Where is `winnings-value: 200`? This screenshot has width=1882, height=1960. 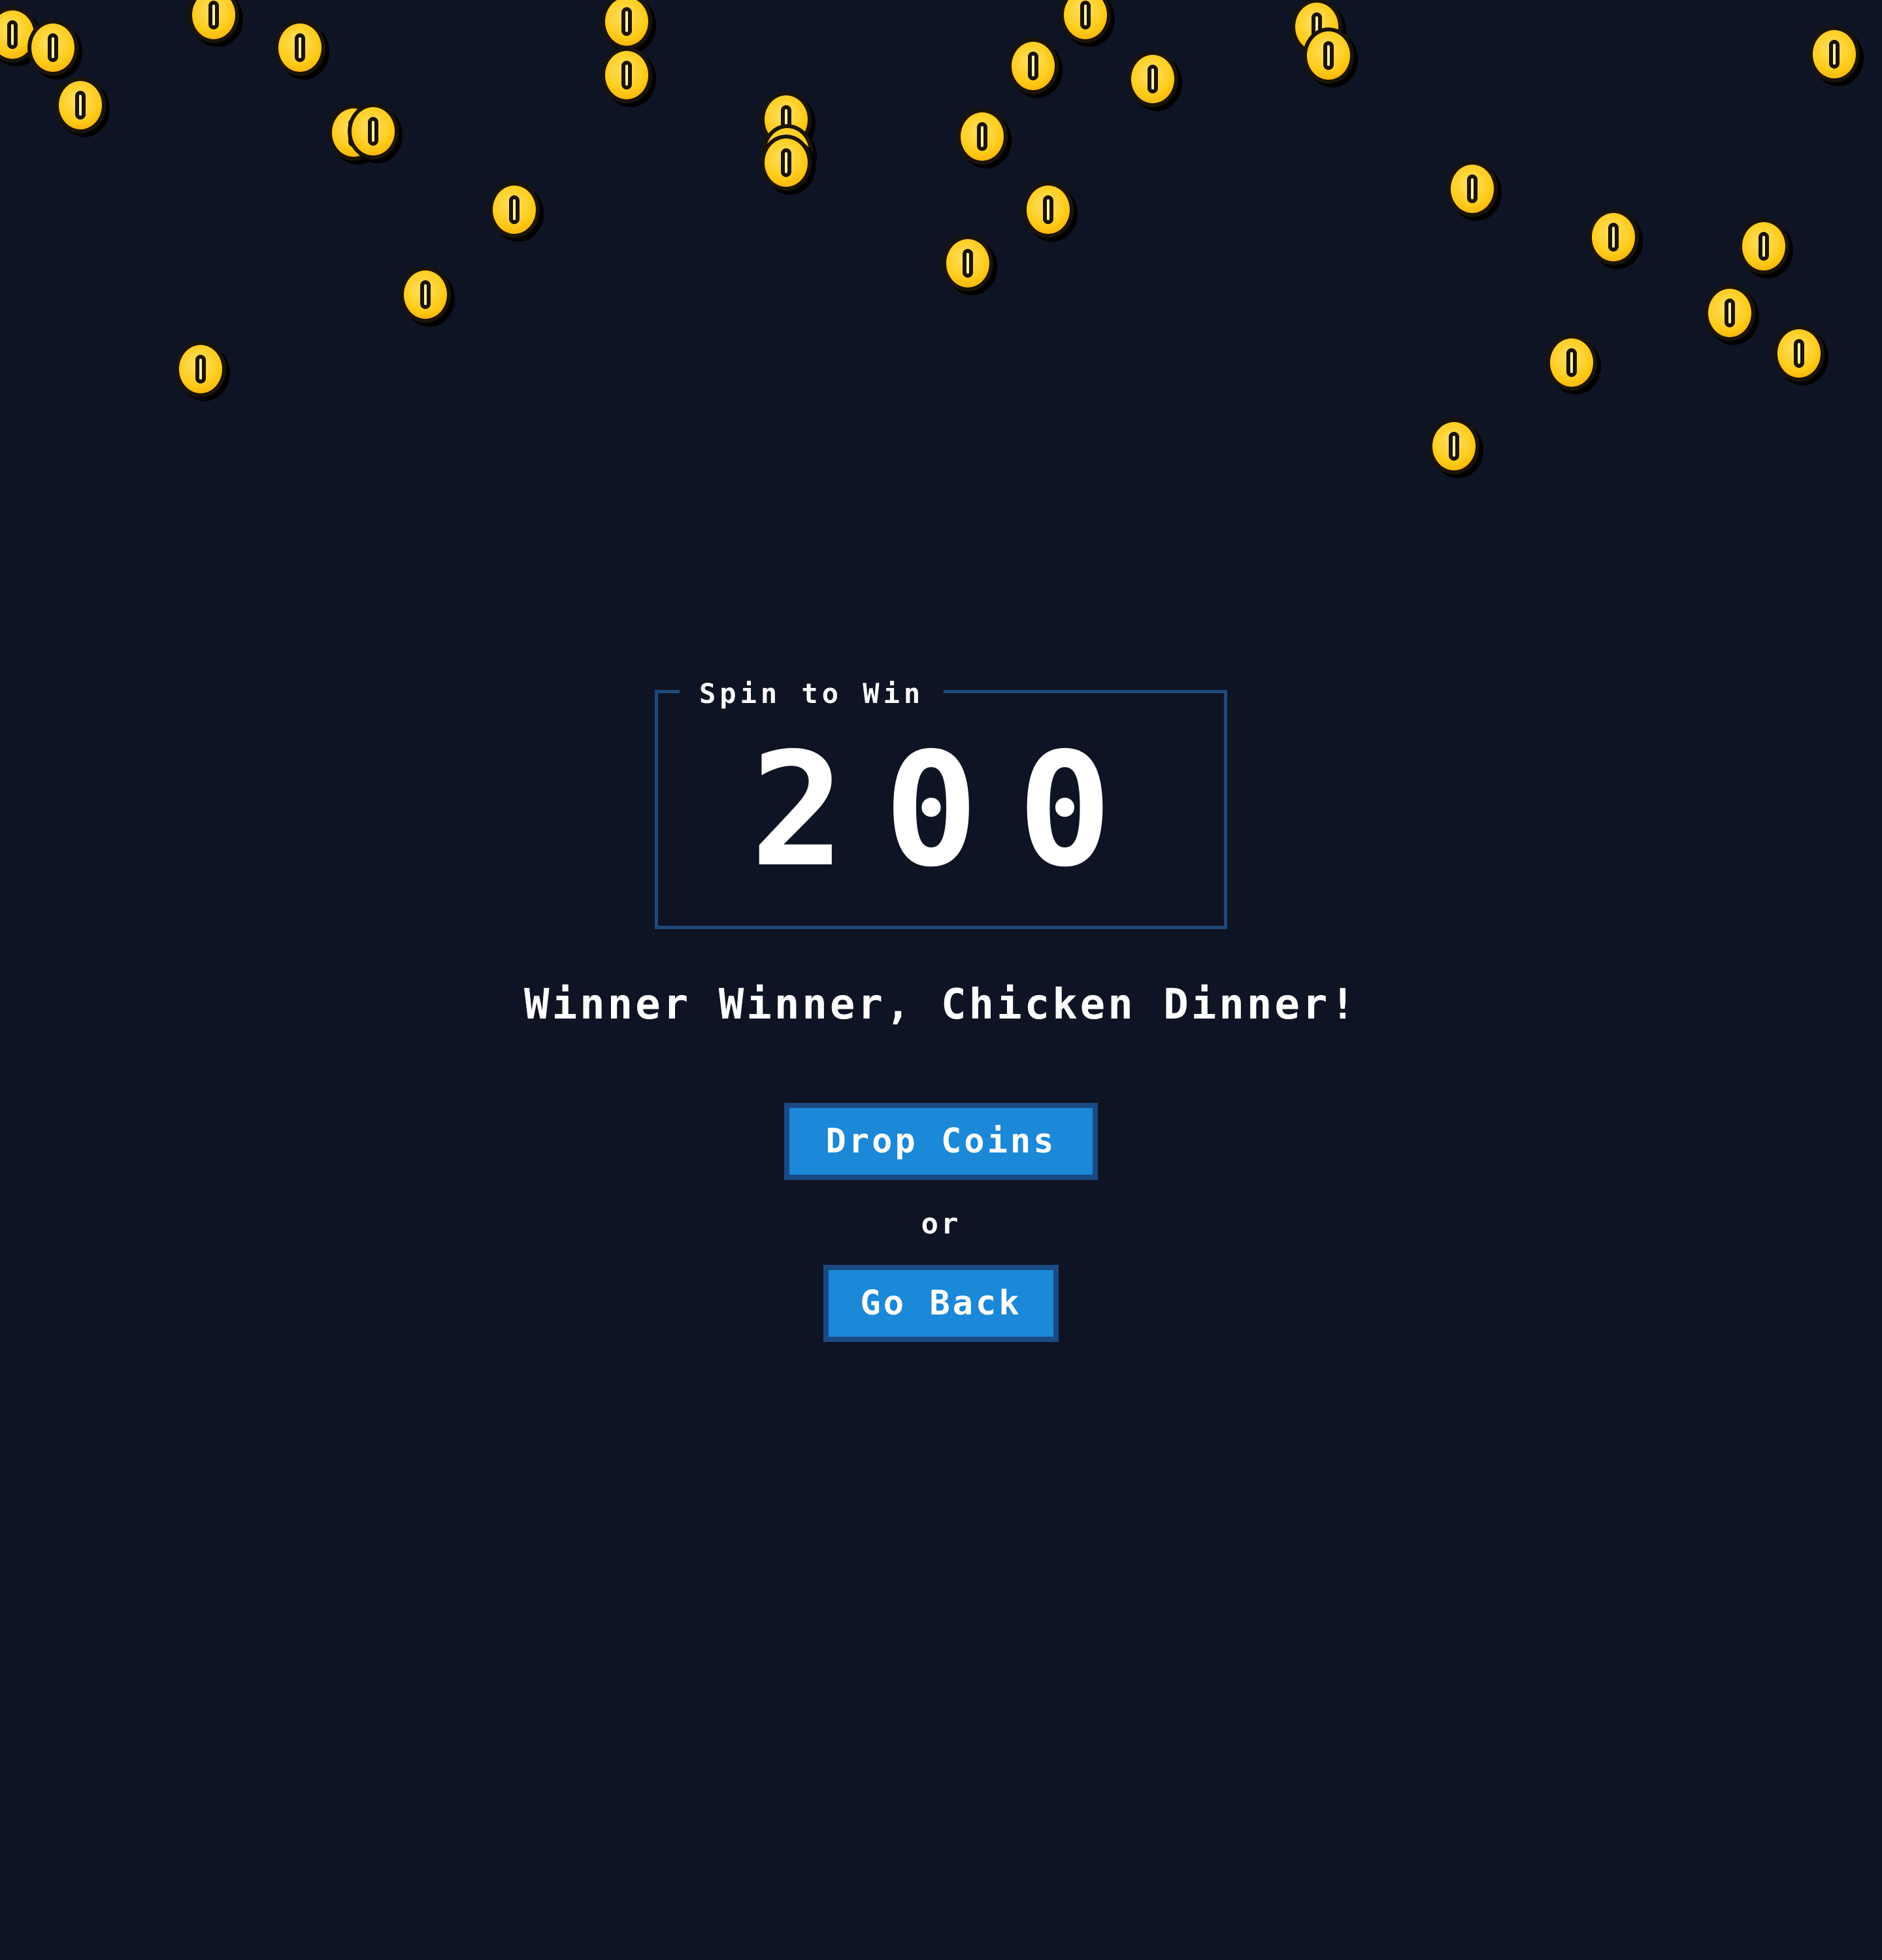
winnings-value: 200 is located at coordinates (950, 810).